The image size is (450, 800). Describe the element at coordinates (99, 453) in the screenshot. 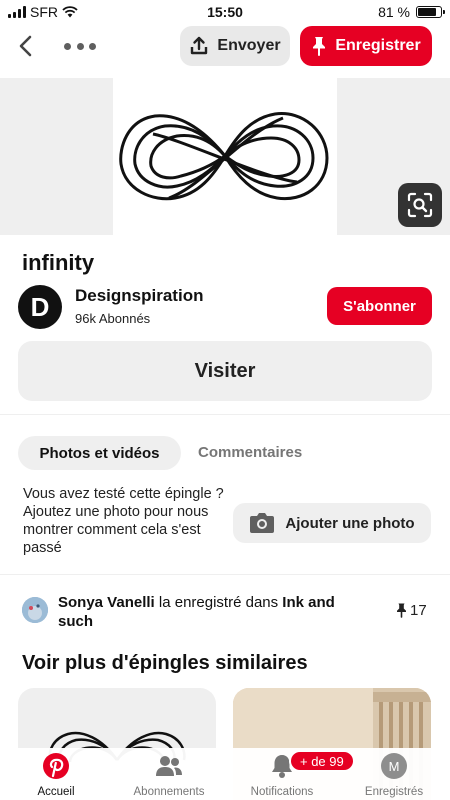

I see `tab-photos-videos: Photos et vidéos` at that location.